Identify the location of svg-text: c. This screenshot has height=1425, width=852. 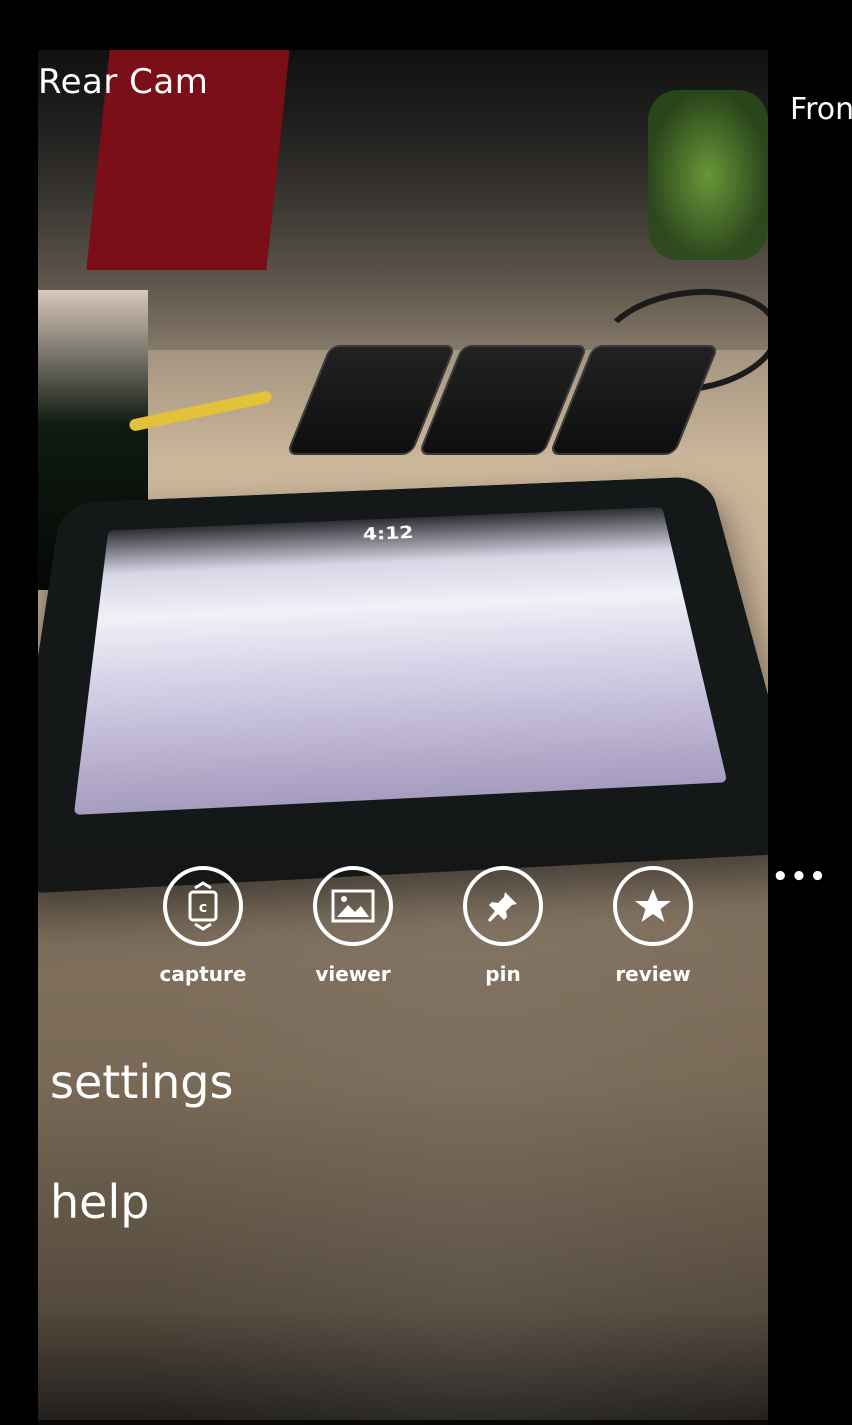
(203, 908).